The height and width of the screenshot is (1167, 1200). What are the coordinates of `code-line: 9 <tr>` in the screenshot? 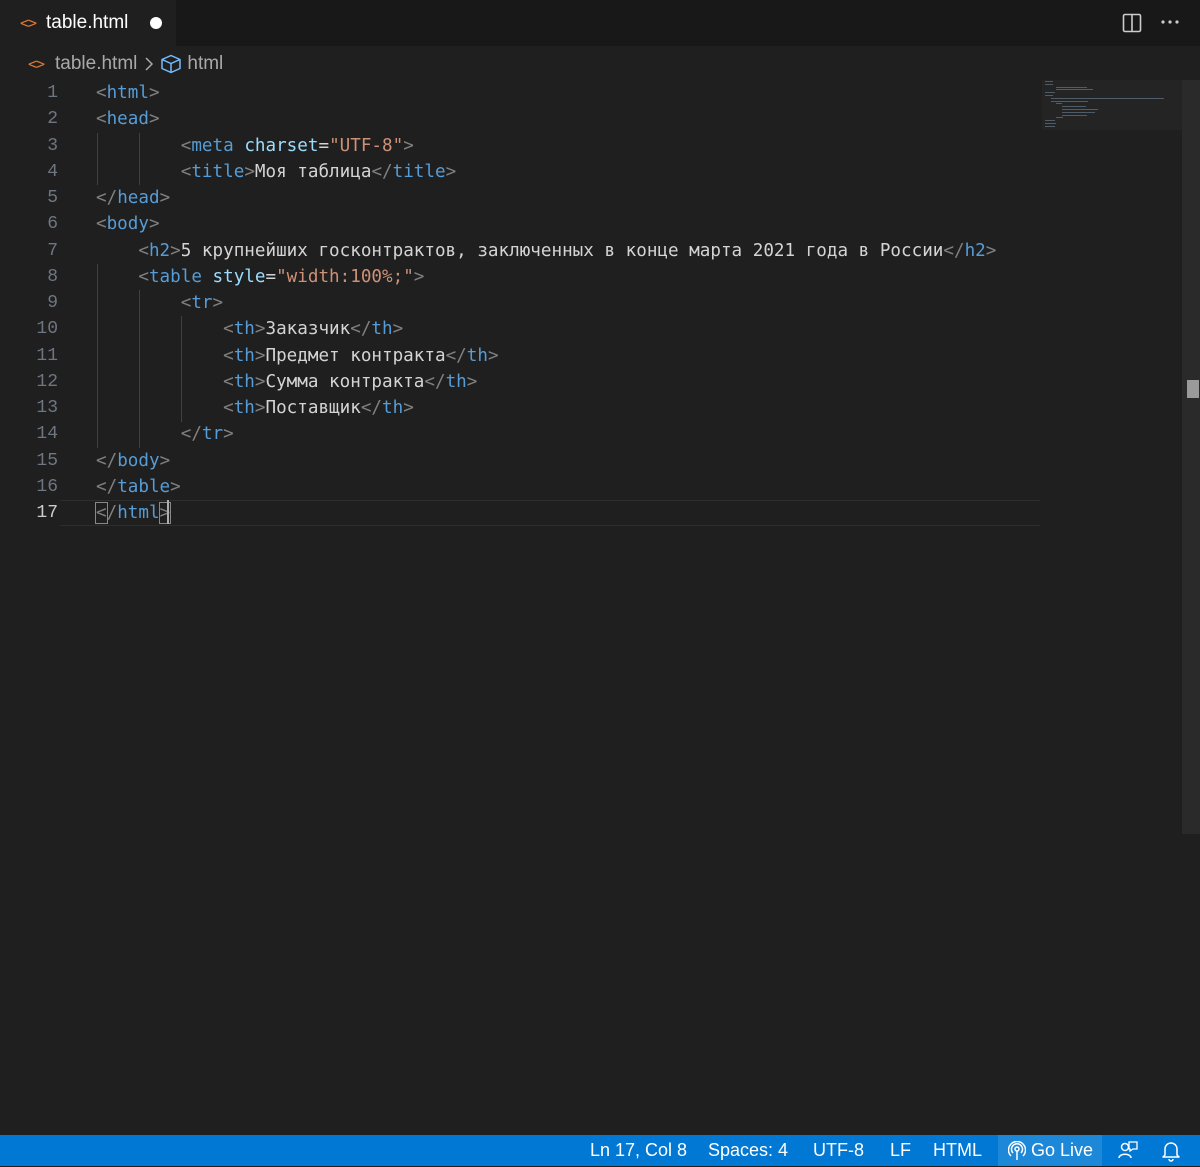 It's located at (591, 303).